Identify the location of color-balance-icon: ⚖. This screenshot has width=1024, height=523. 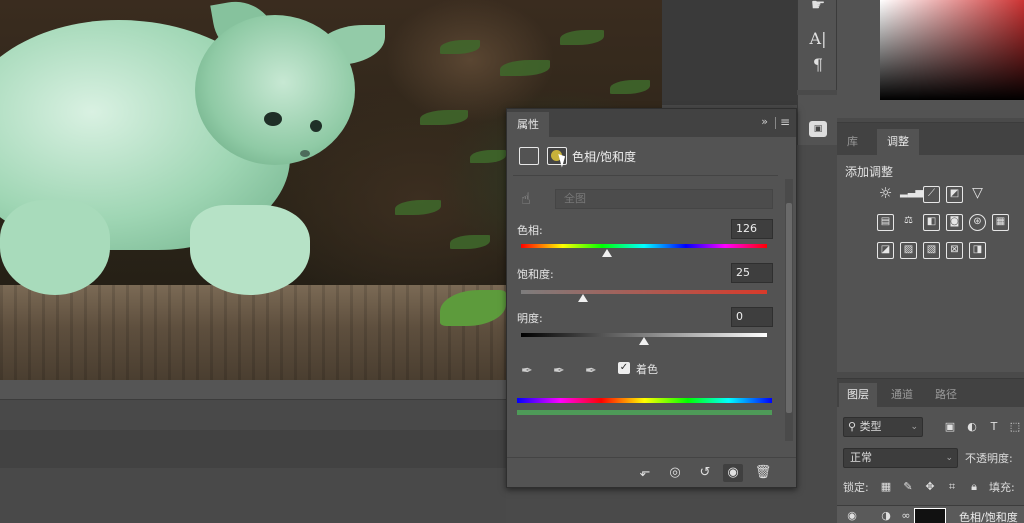
(908, 222).